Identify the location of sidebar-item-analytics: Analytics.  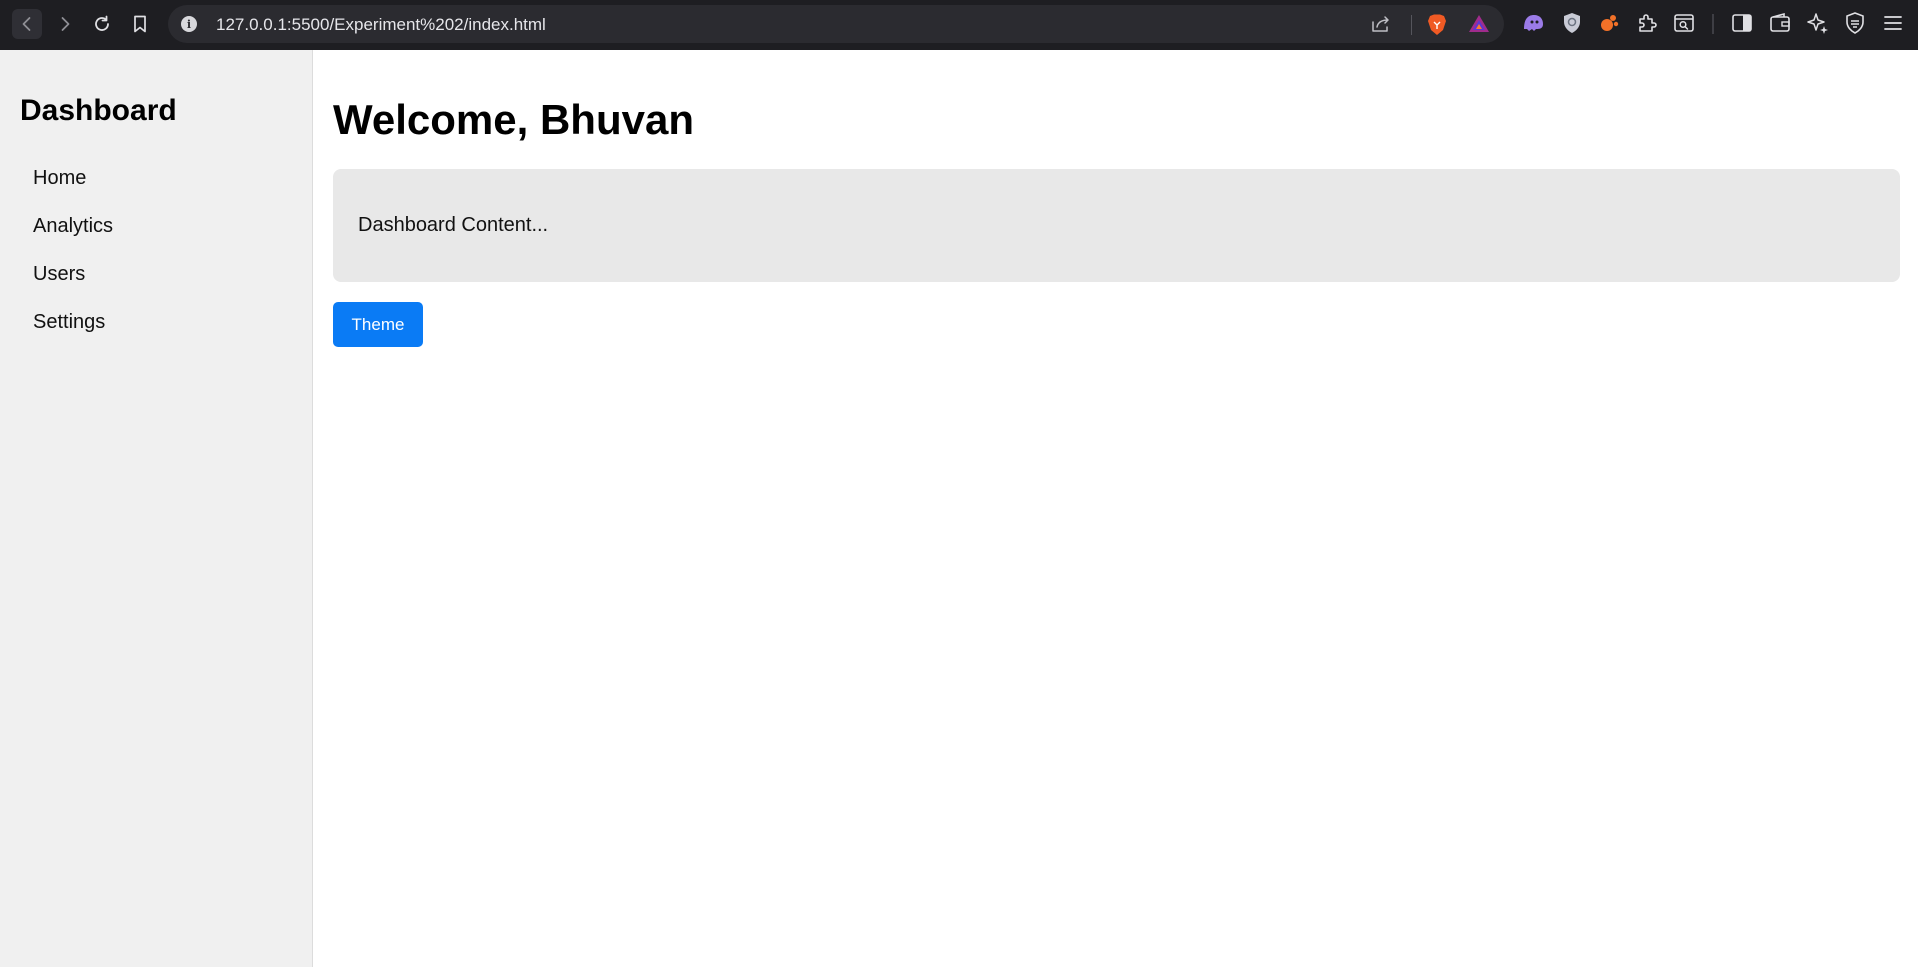
(166, 226).